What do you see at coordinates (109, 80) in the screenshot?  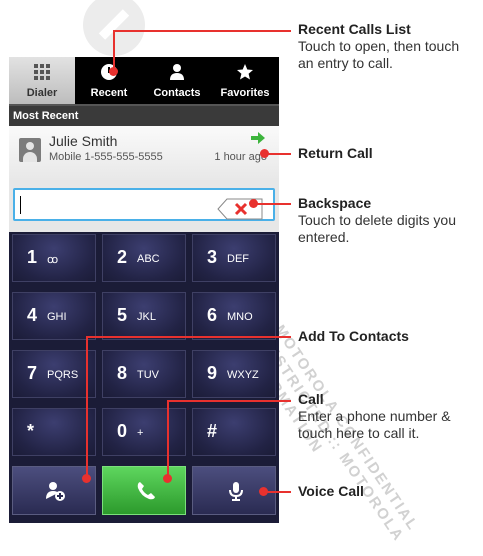 I see `tab-recent: Recent` at bounding box center [109, 80].